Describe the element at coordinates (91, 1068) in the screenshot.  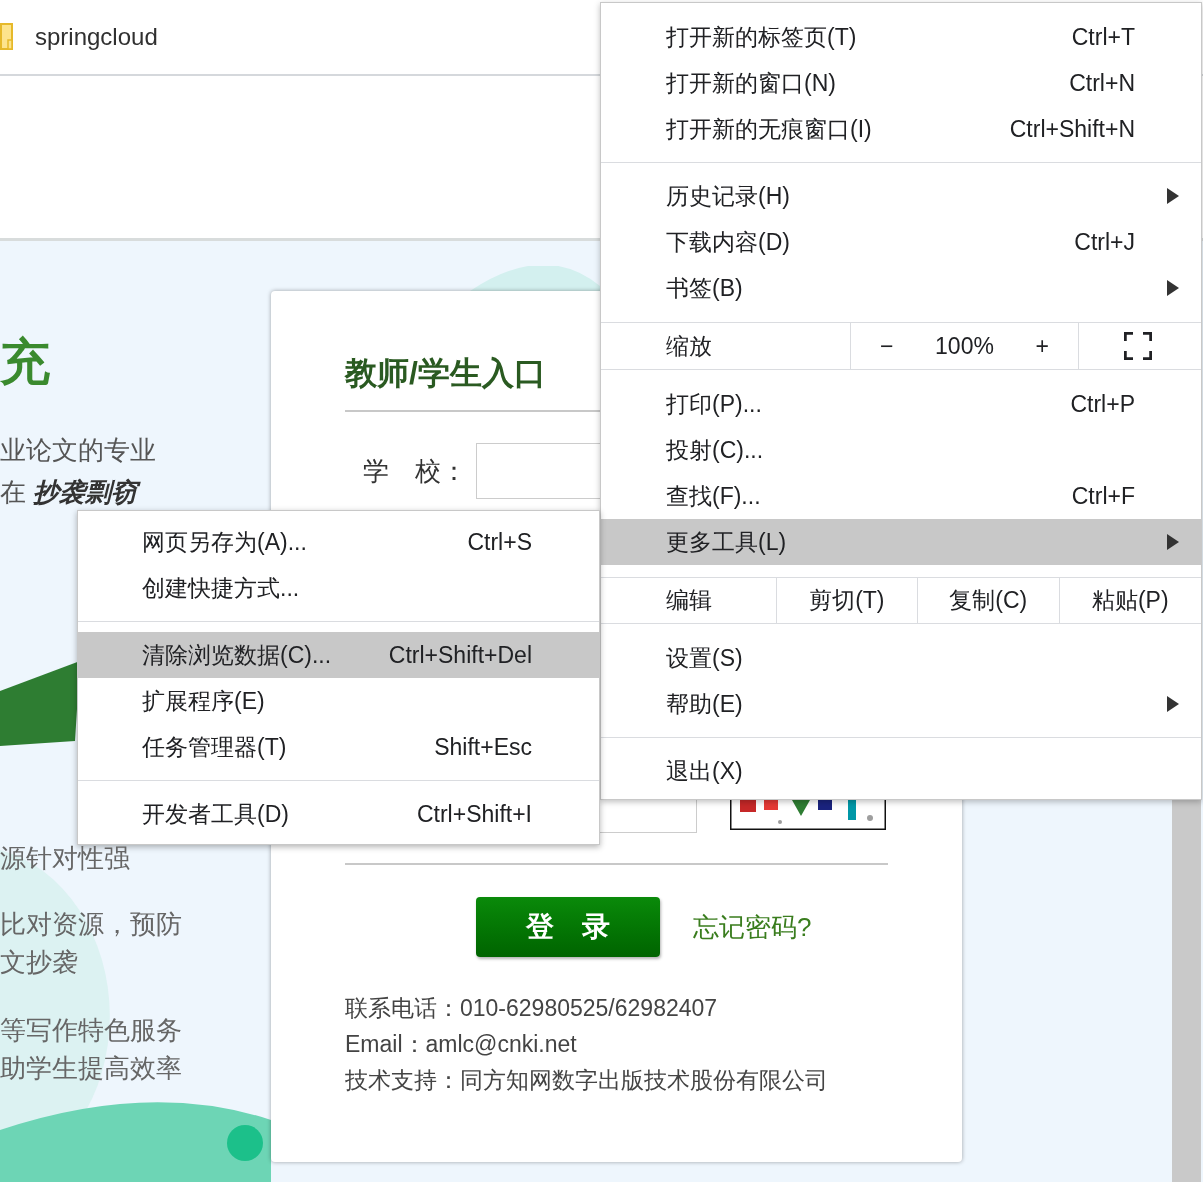
I see `feature-text: 助学生提高效率` at that location.